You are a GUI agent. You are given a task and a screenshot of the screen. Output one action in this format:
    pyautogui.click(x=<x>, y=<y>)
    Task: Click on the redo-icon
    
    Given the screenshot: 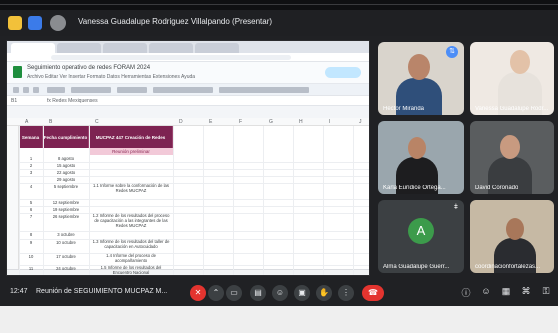 What is the action you would take?
    pyautogui.click(x=26, y=90)
    